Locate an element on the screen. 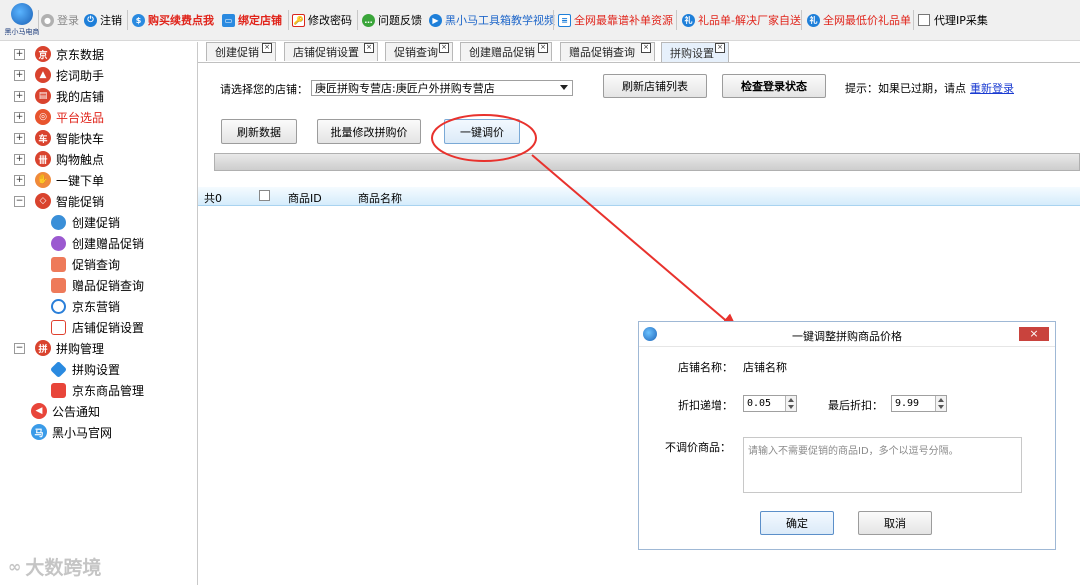 Image resolution: width=1080 pixels, height=585 pixels. tab-create-promotion: 创建促销 × is located at coordinates (241, 51).